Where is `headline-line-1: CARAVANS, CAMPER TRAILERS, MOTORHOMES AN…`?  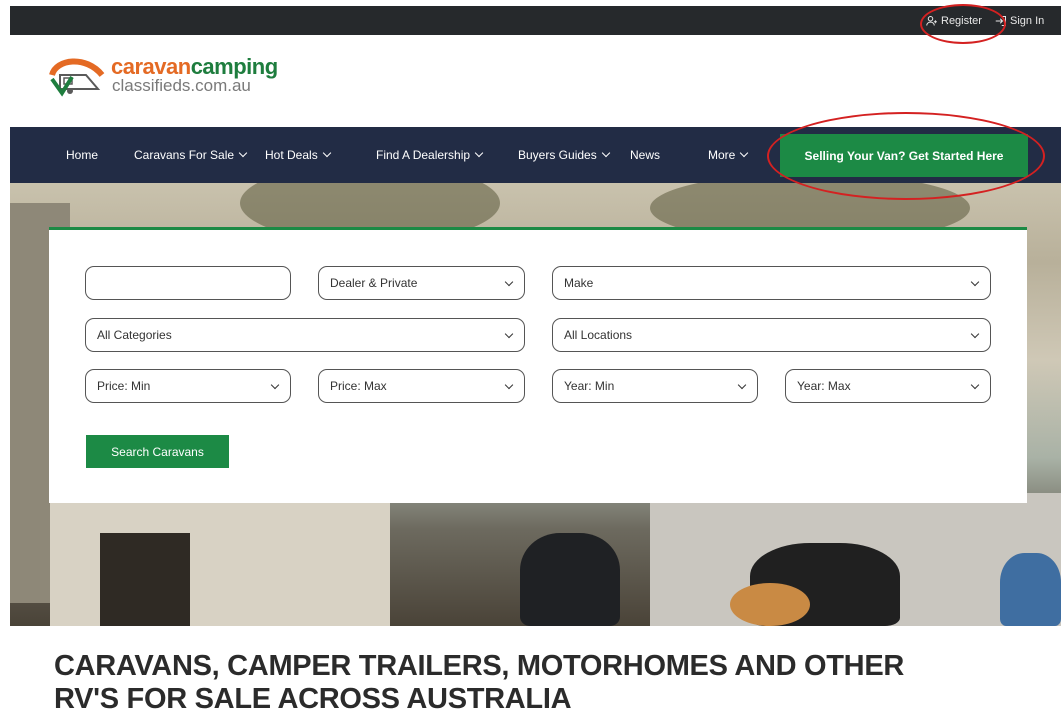
headline-line-1: CARAVANS, CAMPER TRAILERS, MOTORHOMES AN… is located at coordinates (479, 666).